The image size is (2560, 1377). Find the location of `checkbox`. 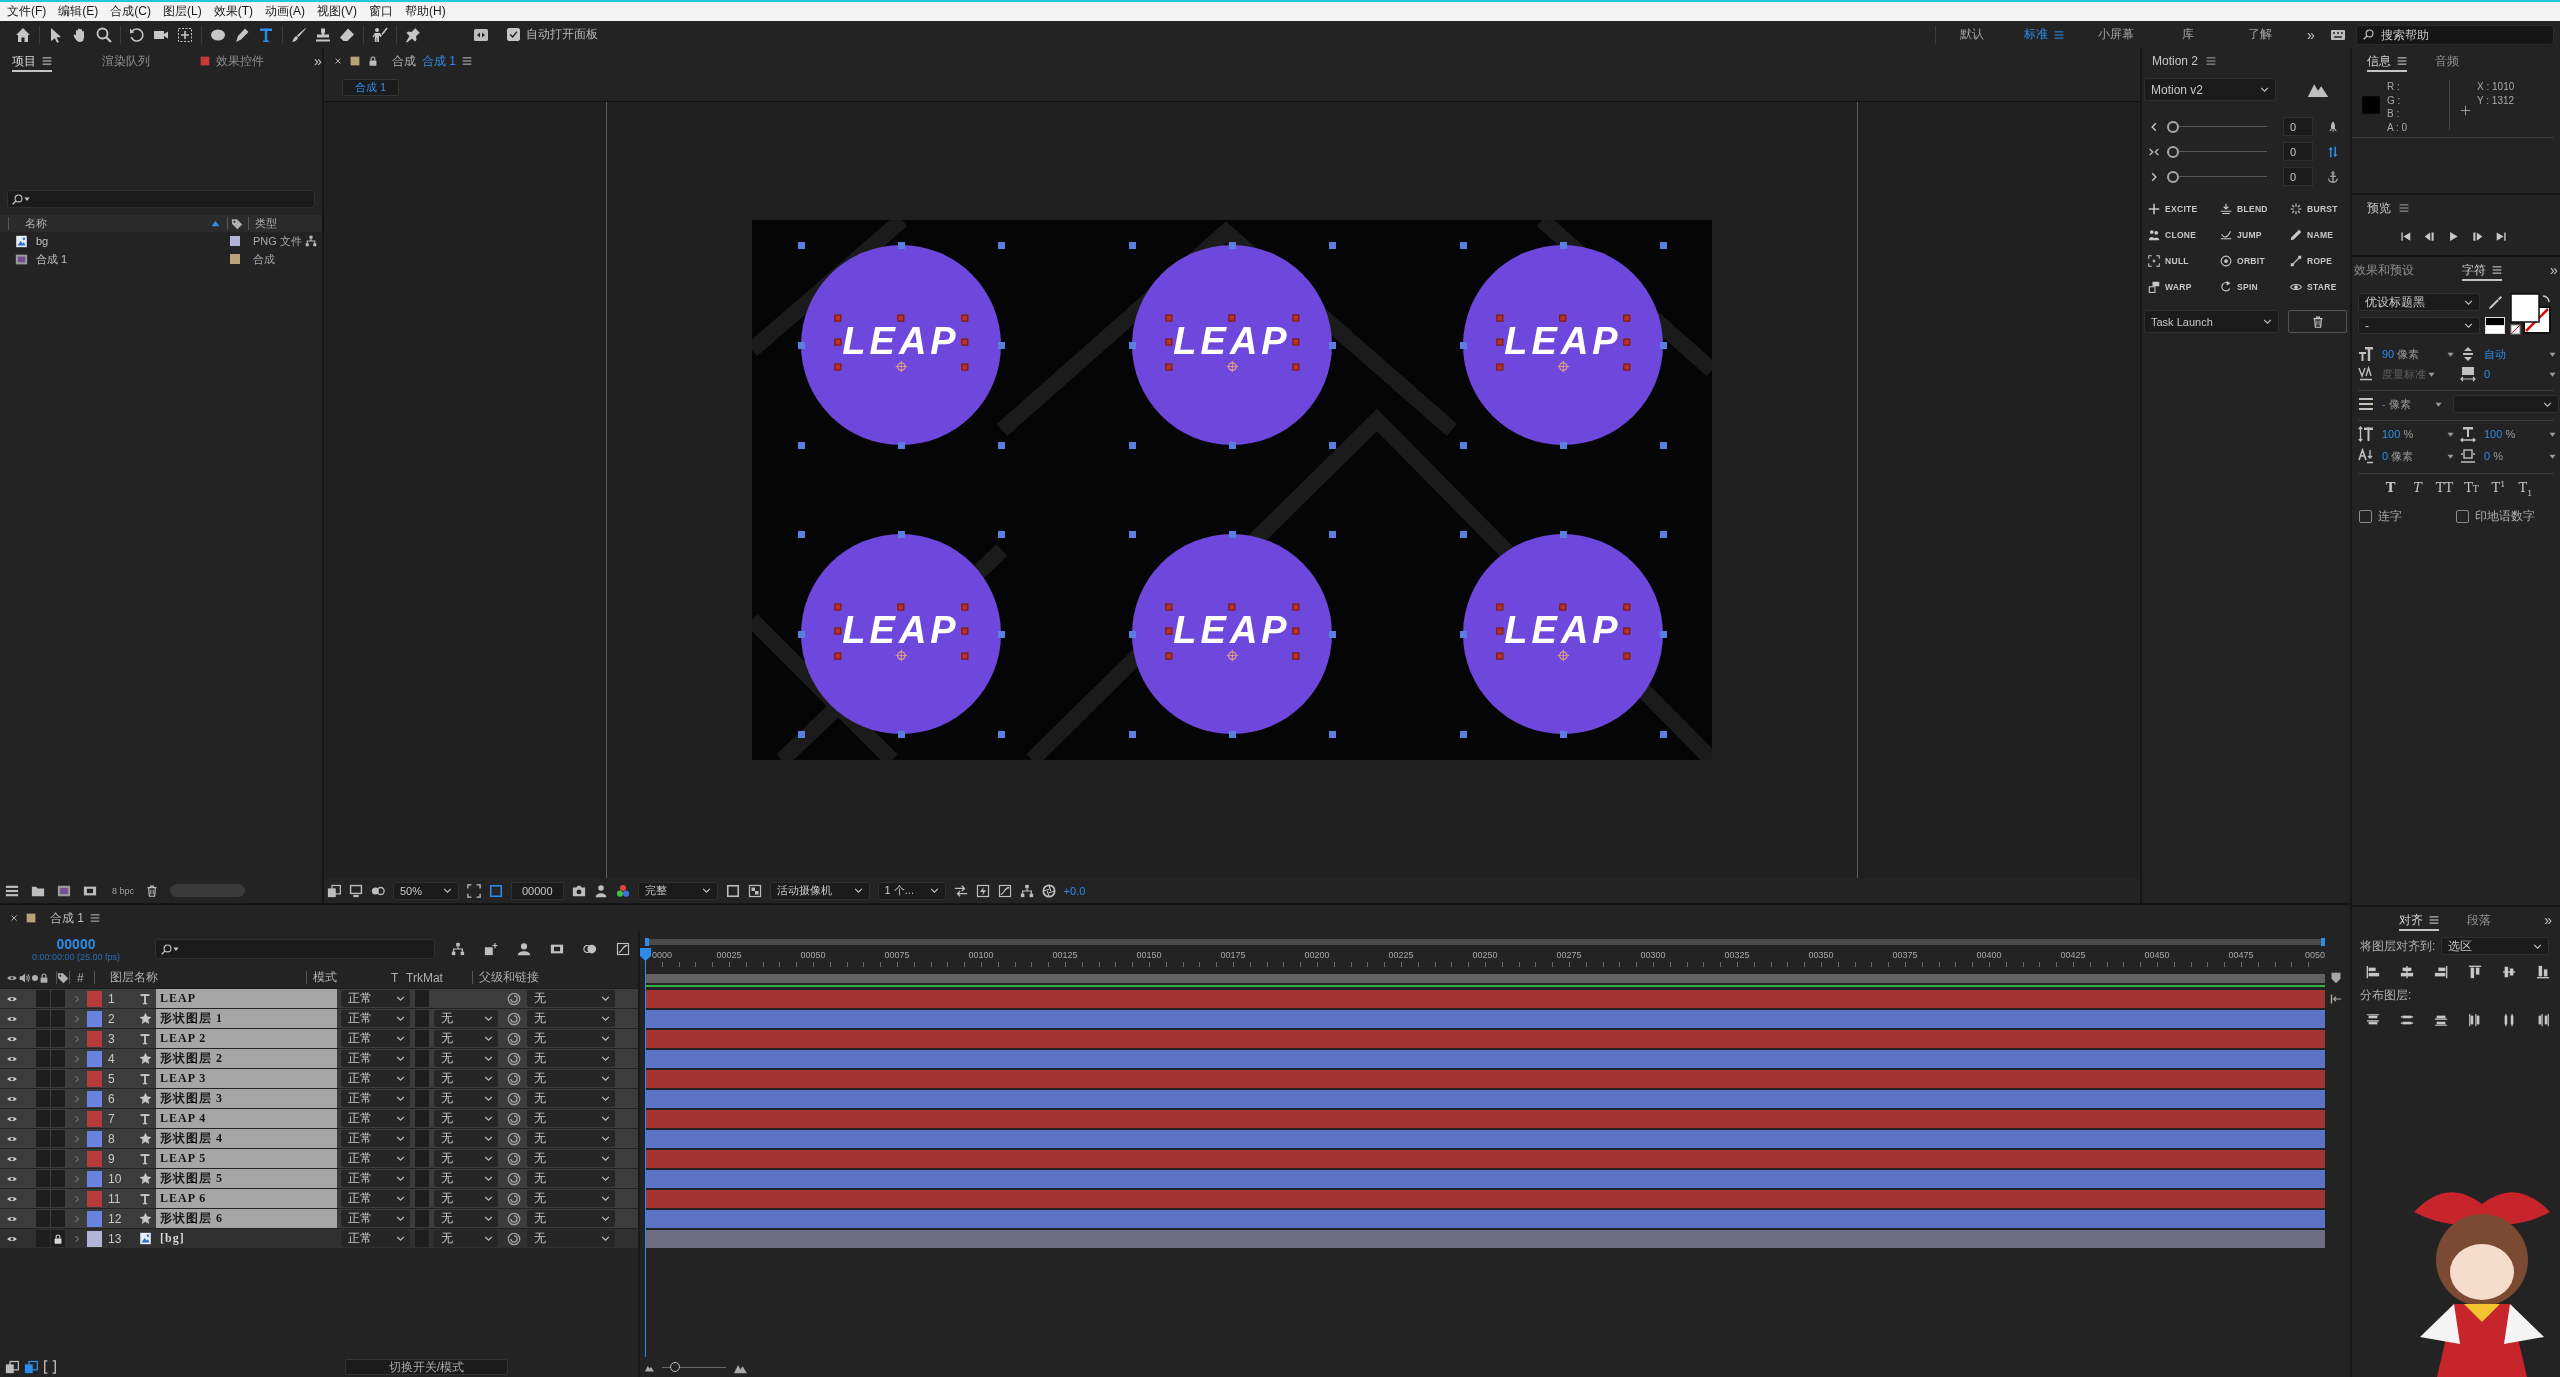

checkbox is located at coordinates (2365, 516).